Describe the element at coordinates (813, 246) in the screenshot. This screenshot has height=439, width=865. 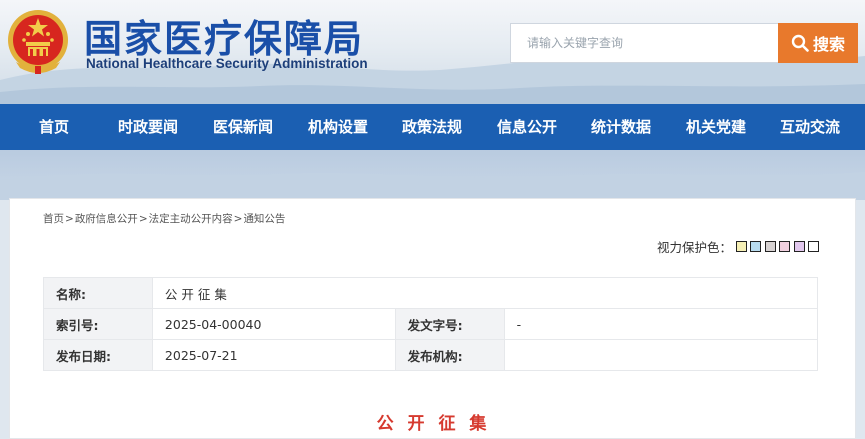
I see `swatch-white` at that location.